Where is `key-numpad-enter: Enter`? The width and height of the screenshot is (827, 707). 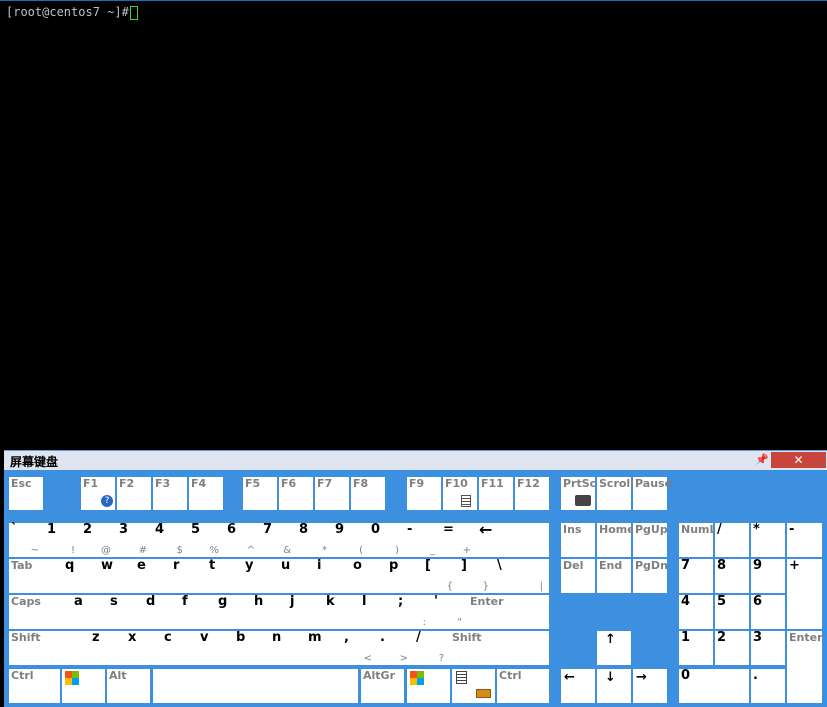
key-numpad-enter: Enter is located at coordinates (805, 667).